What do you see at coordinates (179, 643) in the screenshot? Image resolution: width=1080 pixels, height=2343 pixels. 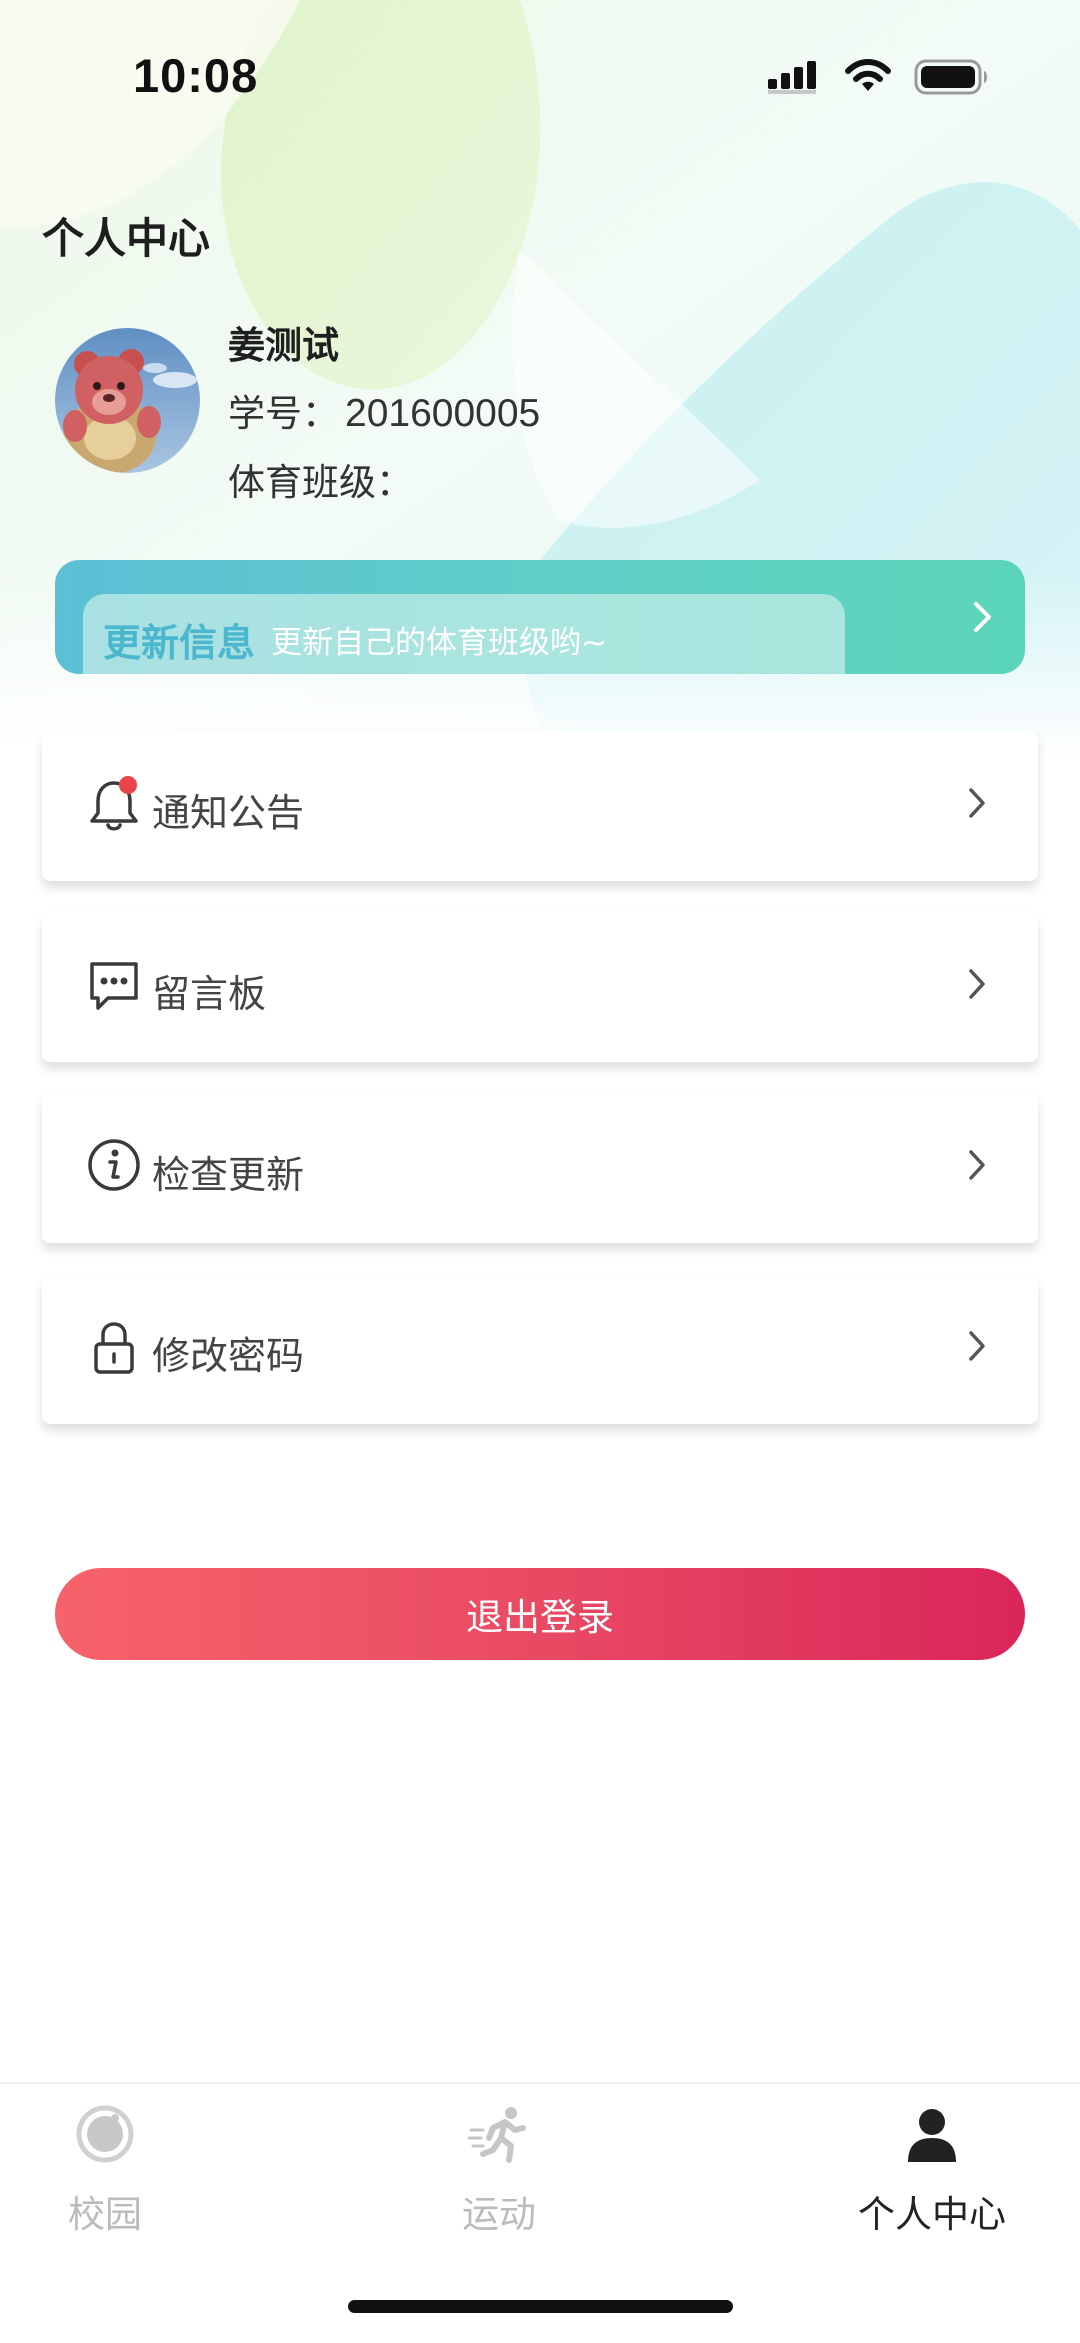 I see `update-banner-title: 更新信息` at bounding box center [179, 643].